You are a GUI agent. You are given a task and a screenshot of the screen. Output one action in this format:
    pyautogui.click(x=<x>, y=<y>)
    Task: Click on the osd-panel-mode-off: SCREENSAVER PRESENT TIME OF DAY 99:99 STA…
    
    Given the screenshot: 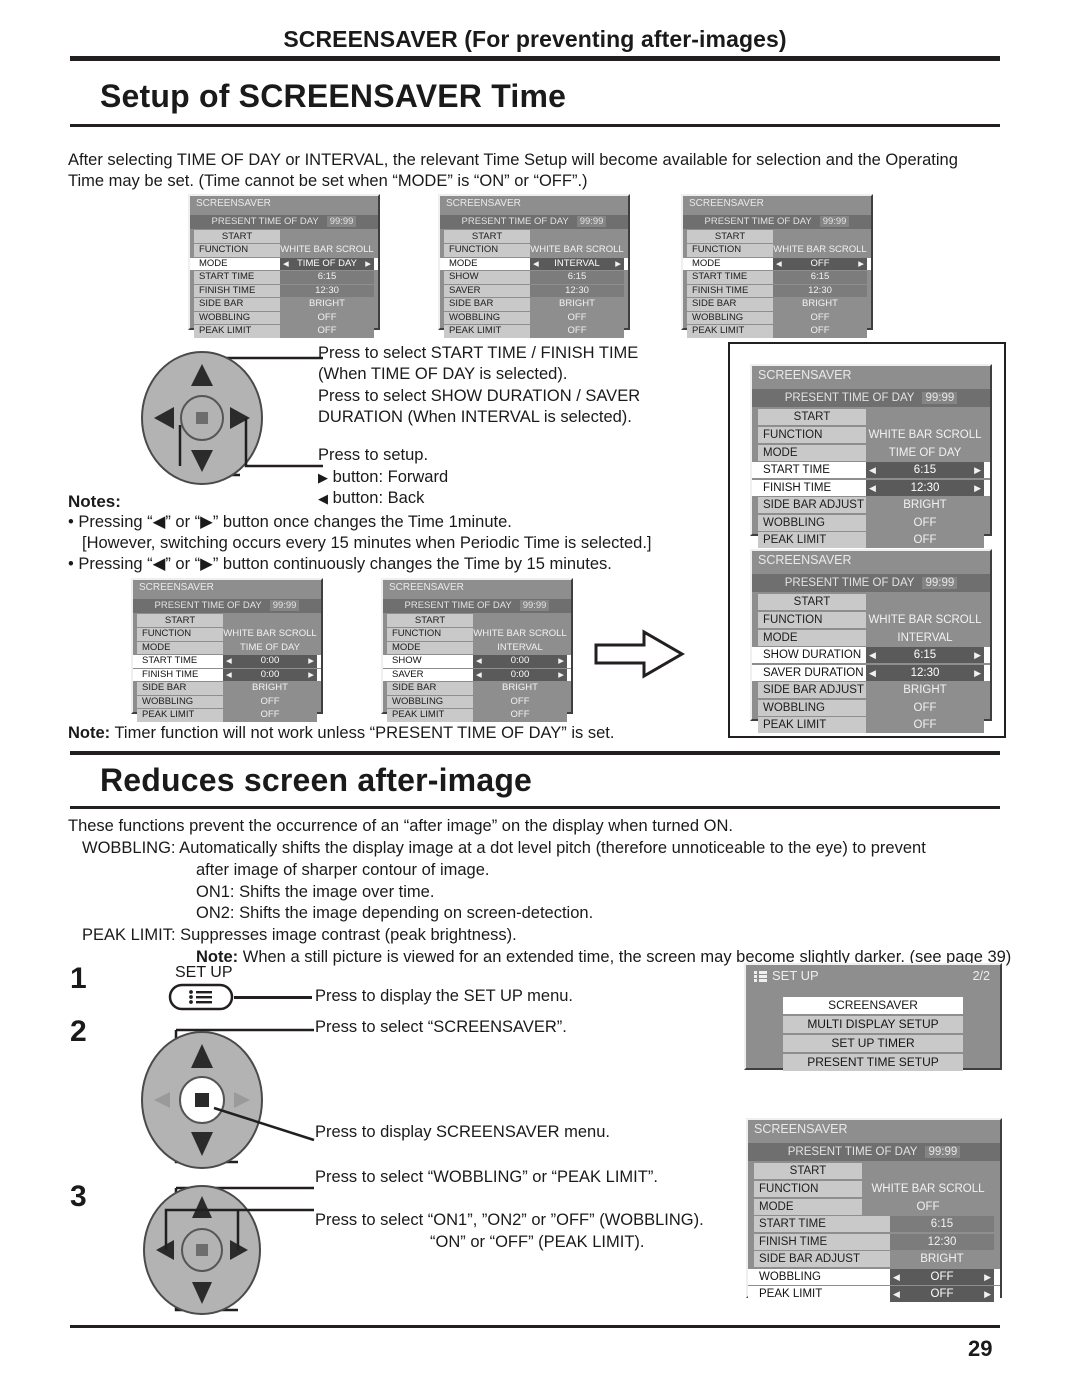 What is the action you would take?
    pyautogui.click(x=777, y=266)
    